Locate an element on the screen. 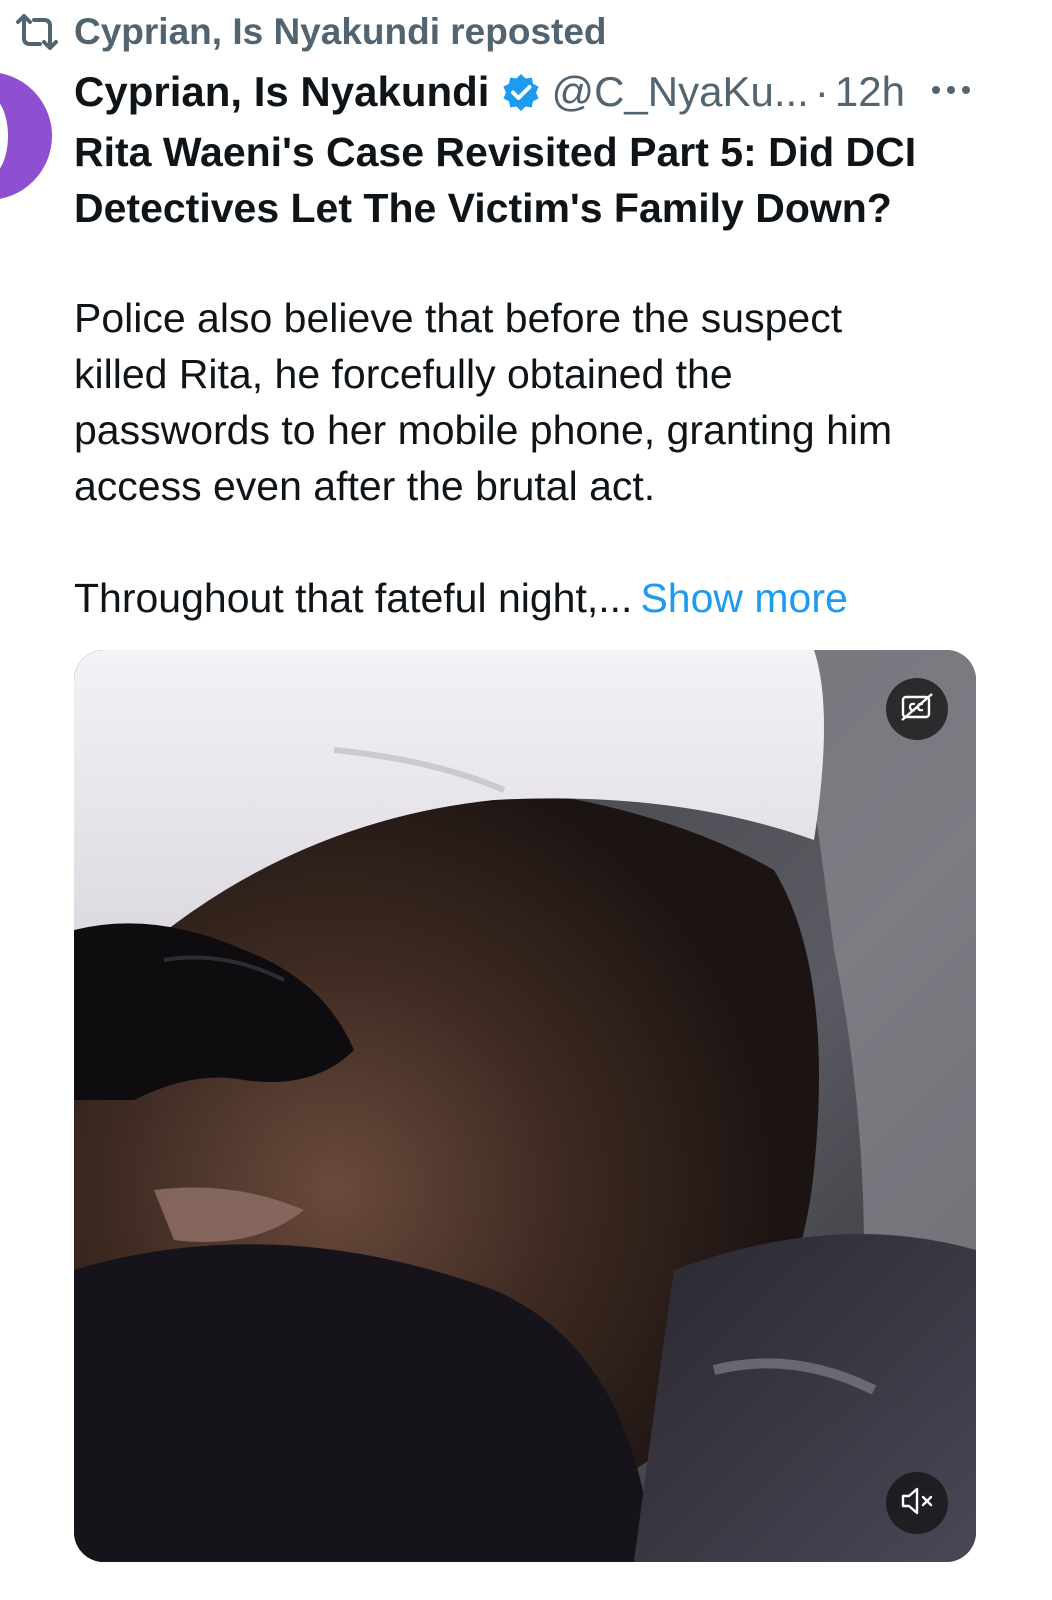 The height and width of the screenshot is (1600, 1052). more-options-icon is located at coordinates (951, 90).